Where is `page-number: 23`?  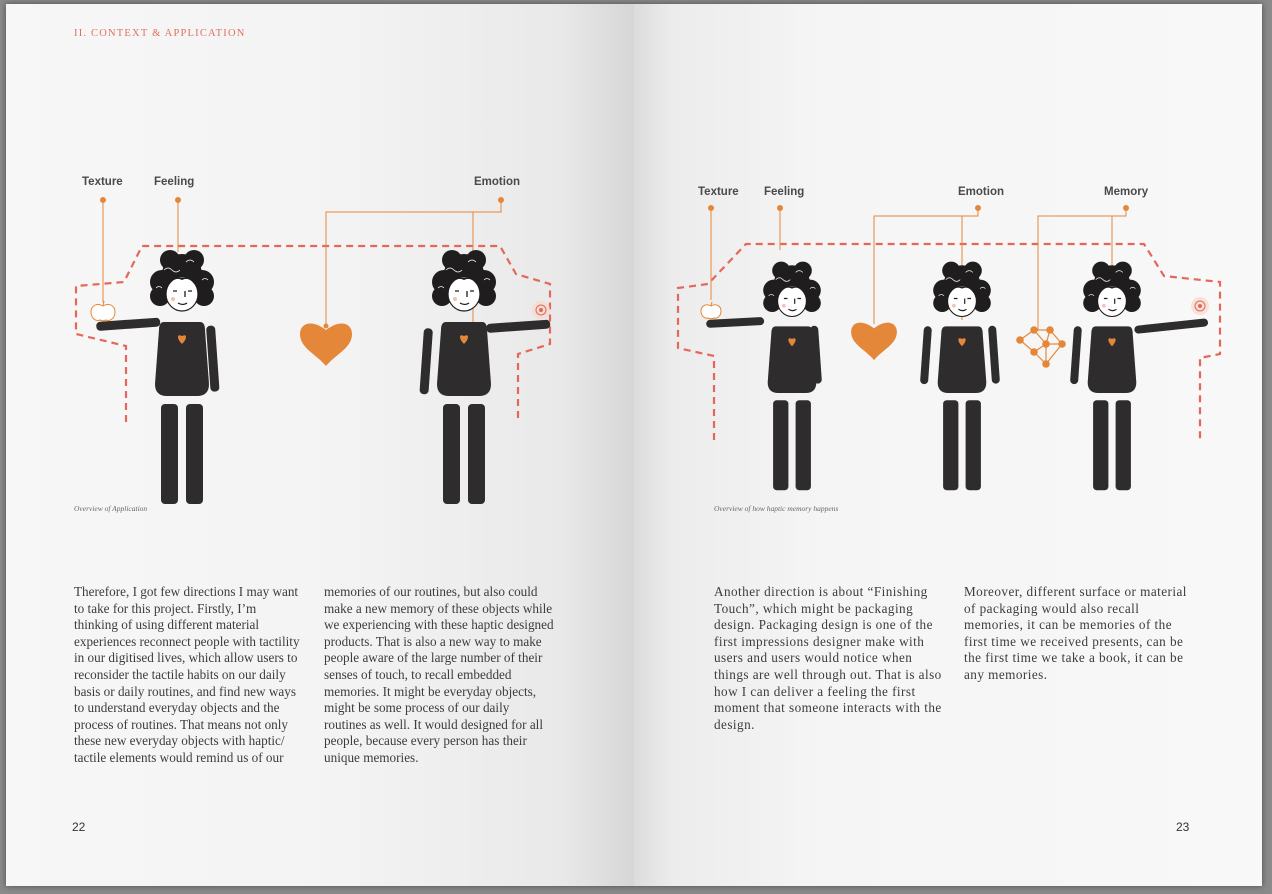 page-number: 23 is located at coordinates (1183, 827).